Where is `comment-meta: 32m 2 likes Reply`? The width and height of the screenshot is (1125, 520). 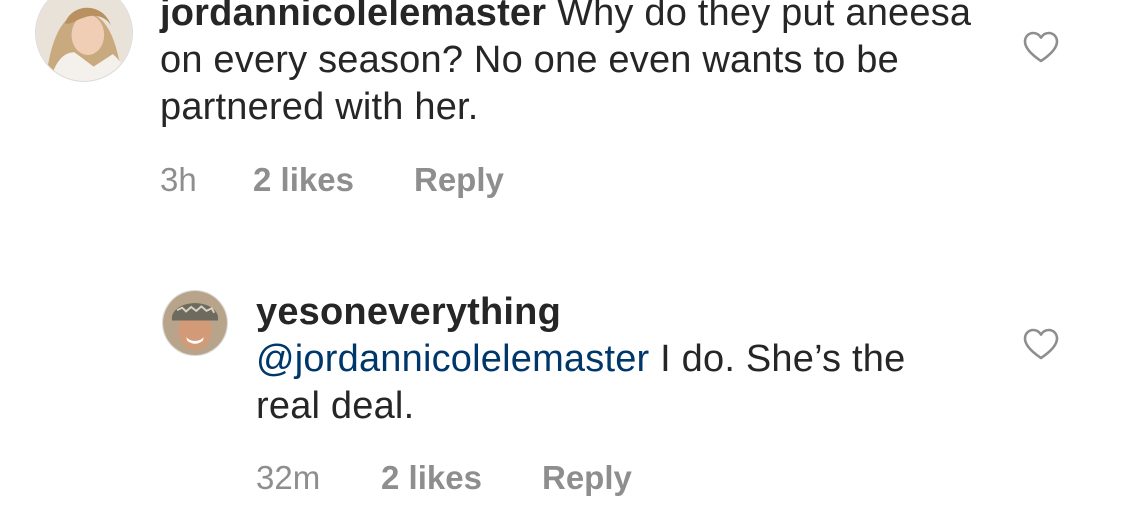 comment-meta: 32m 2 likes Reply is located at coordinates (606, 478).